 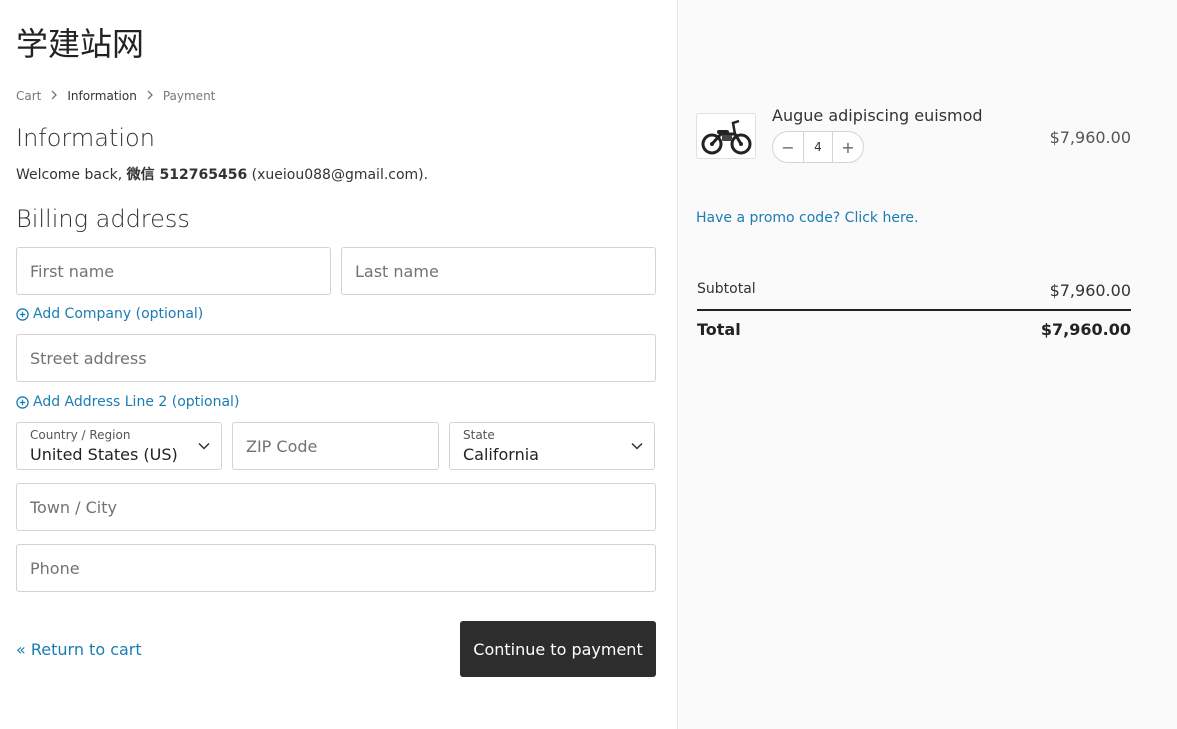 What do you see at coordinates (1085, 329) in the screenshot?
I see `total-value: $7,960.00` at bounding box center [1085, 329].